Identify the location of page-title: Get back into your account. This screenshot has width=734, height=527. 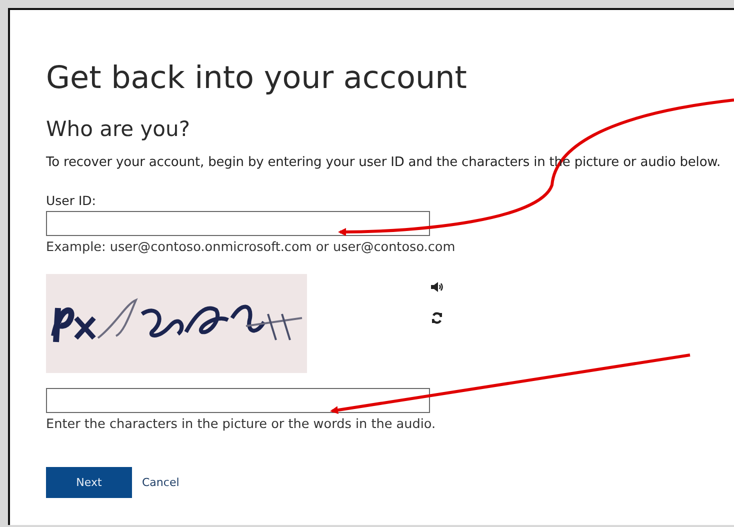
(256, 78).